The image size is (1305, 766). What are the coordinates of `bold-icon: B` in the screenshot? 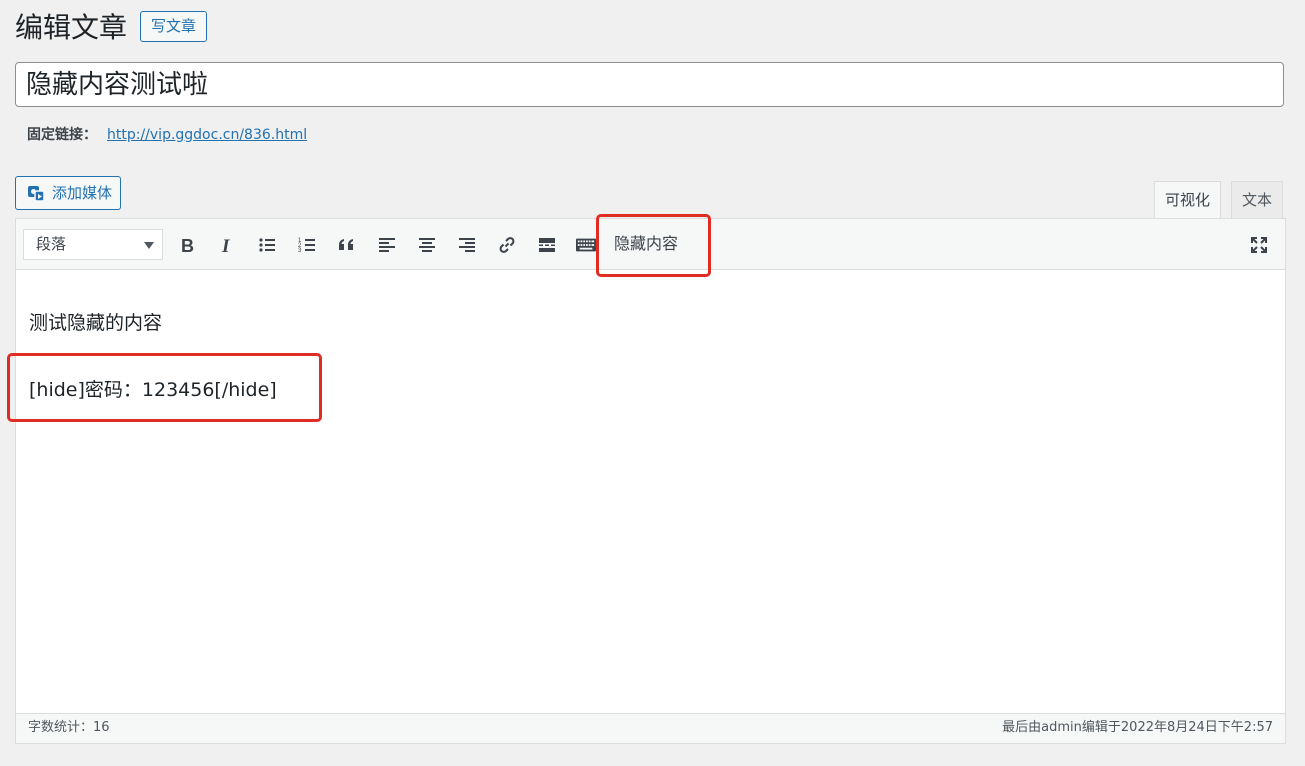 It's located at (187, 245).